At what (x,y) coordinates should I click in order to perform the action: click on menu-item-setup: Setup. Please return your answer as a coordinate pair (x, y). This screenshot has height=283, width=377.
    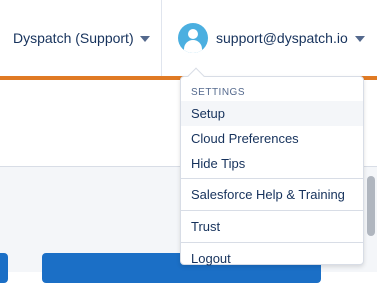
    Looking at the image, I should click on (272, 113).